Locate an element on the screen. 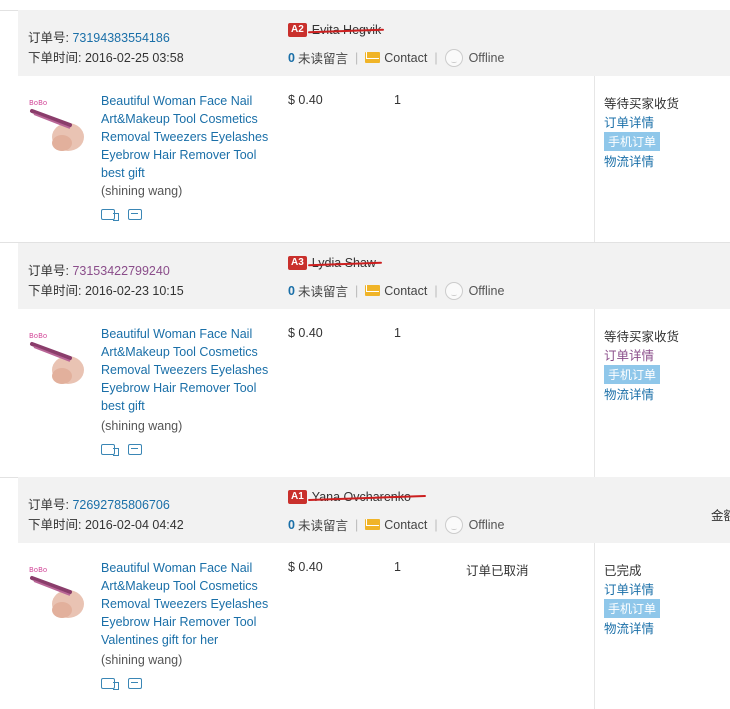 Image resolution: width=730 pixels, height=709 pixels. order-time: 下单时间: 2016-02-23 10:15 is located at coordinates (106, 289).